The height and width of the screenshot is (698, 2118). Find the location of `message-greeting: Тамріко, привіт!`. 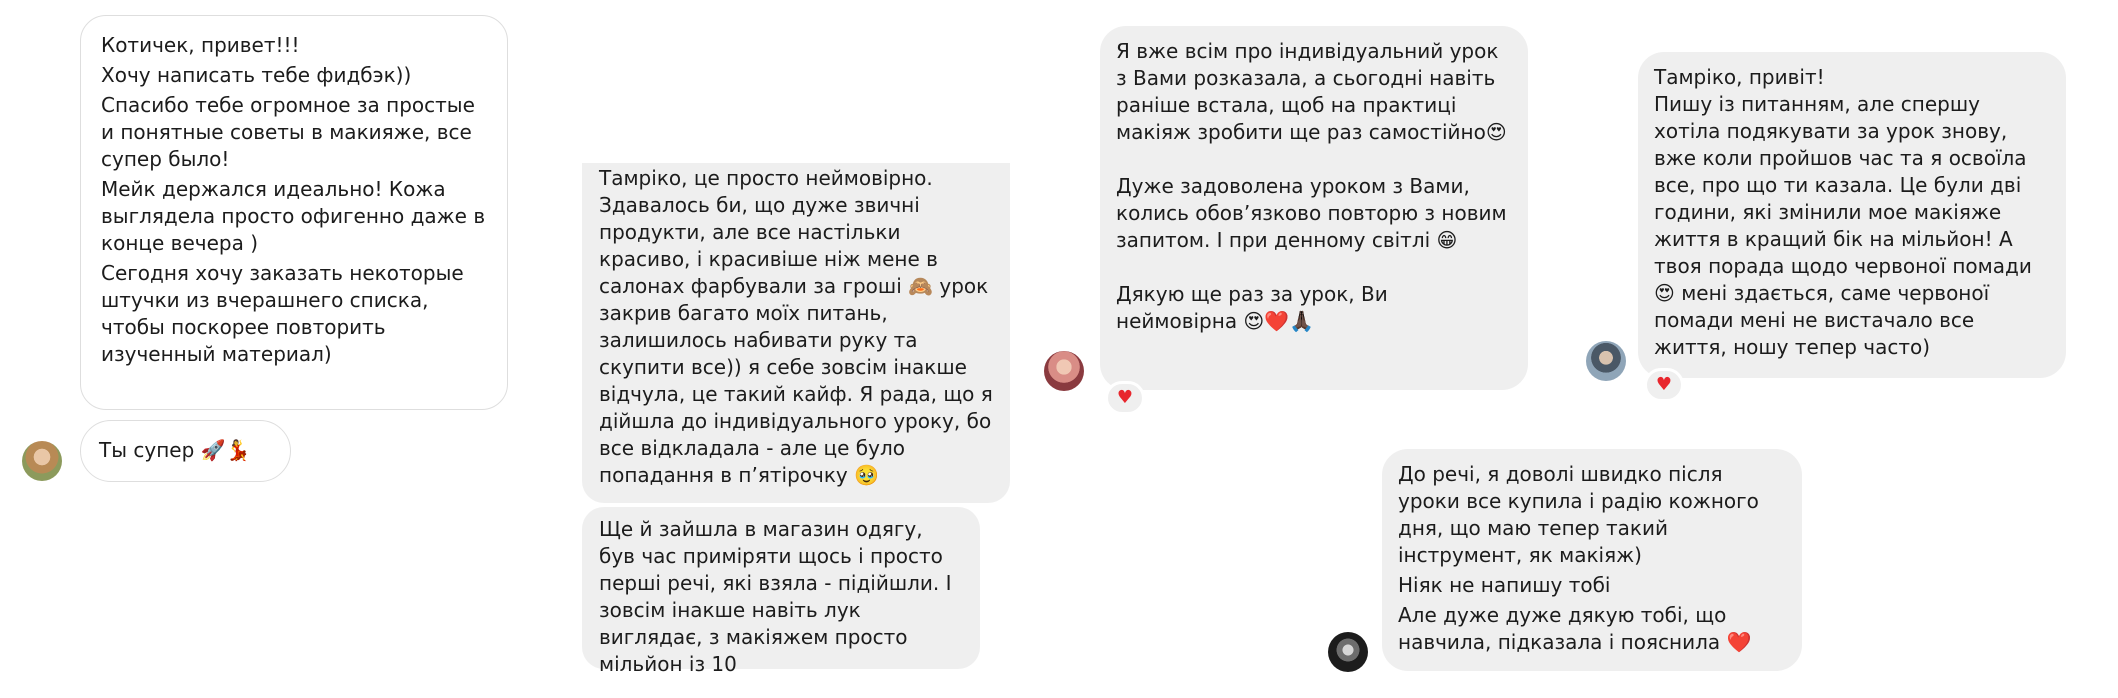

message-greeting: Тамріко, привіт! is located at coordinates (1739, 77).